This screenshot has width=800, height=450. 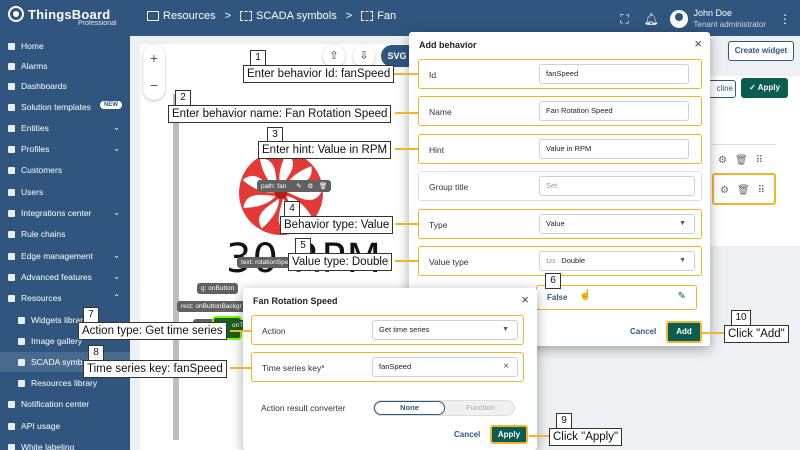 What do you see at coordinates (445, 367) in the screenshot?
I see `timeseries-key-input: fanSpeed ×` at bounding box center [445, 367].